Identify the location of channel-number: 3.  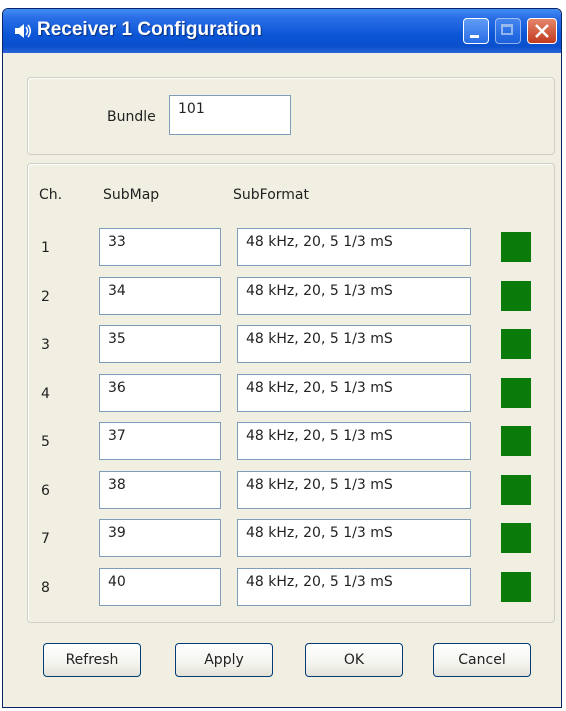
(45, 345).